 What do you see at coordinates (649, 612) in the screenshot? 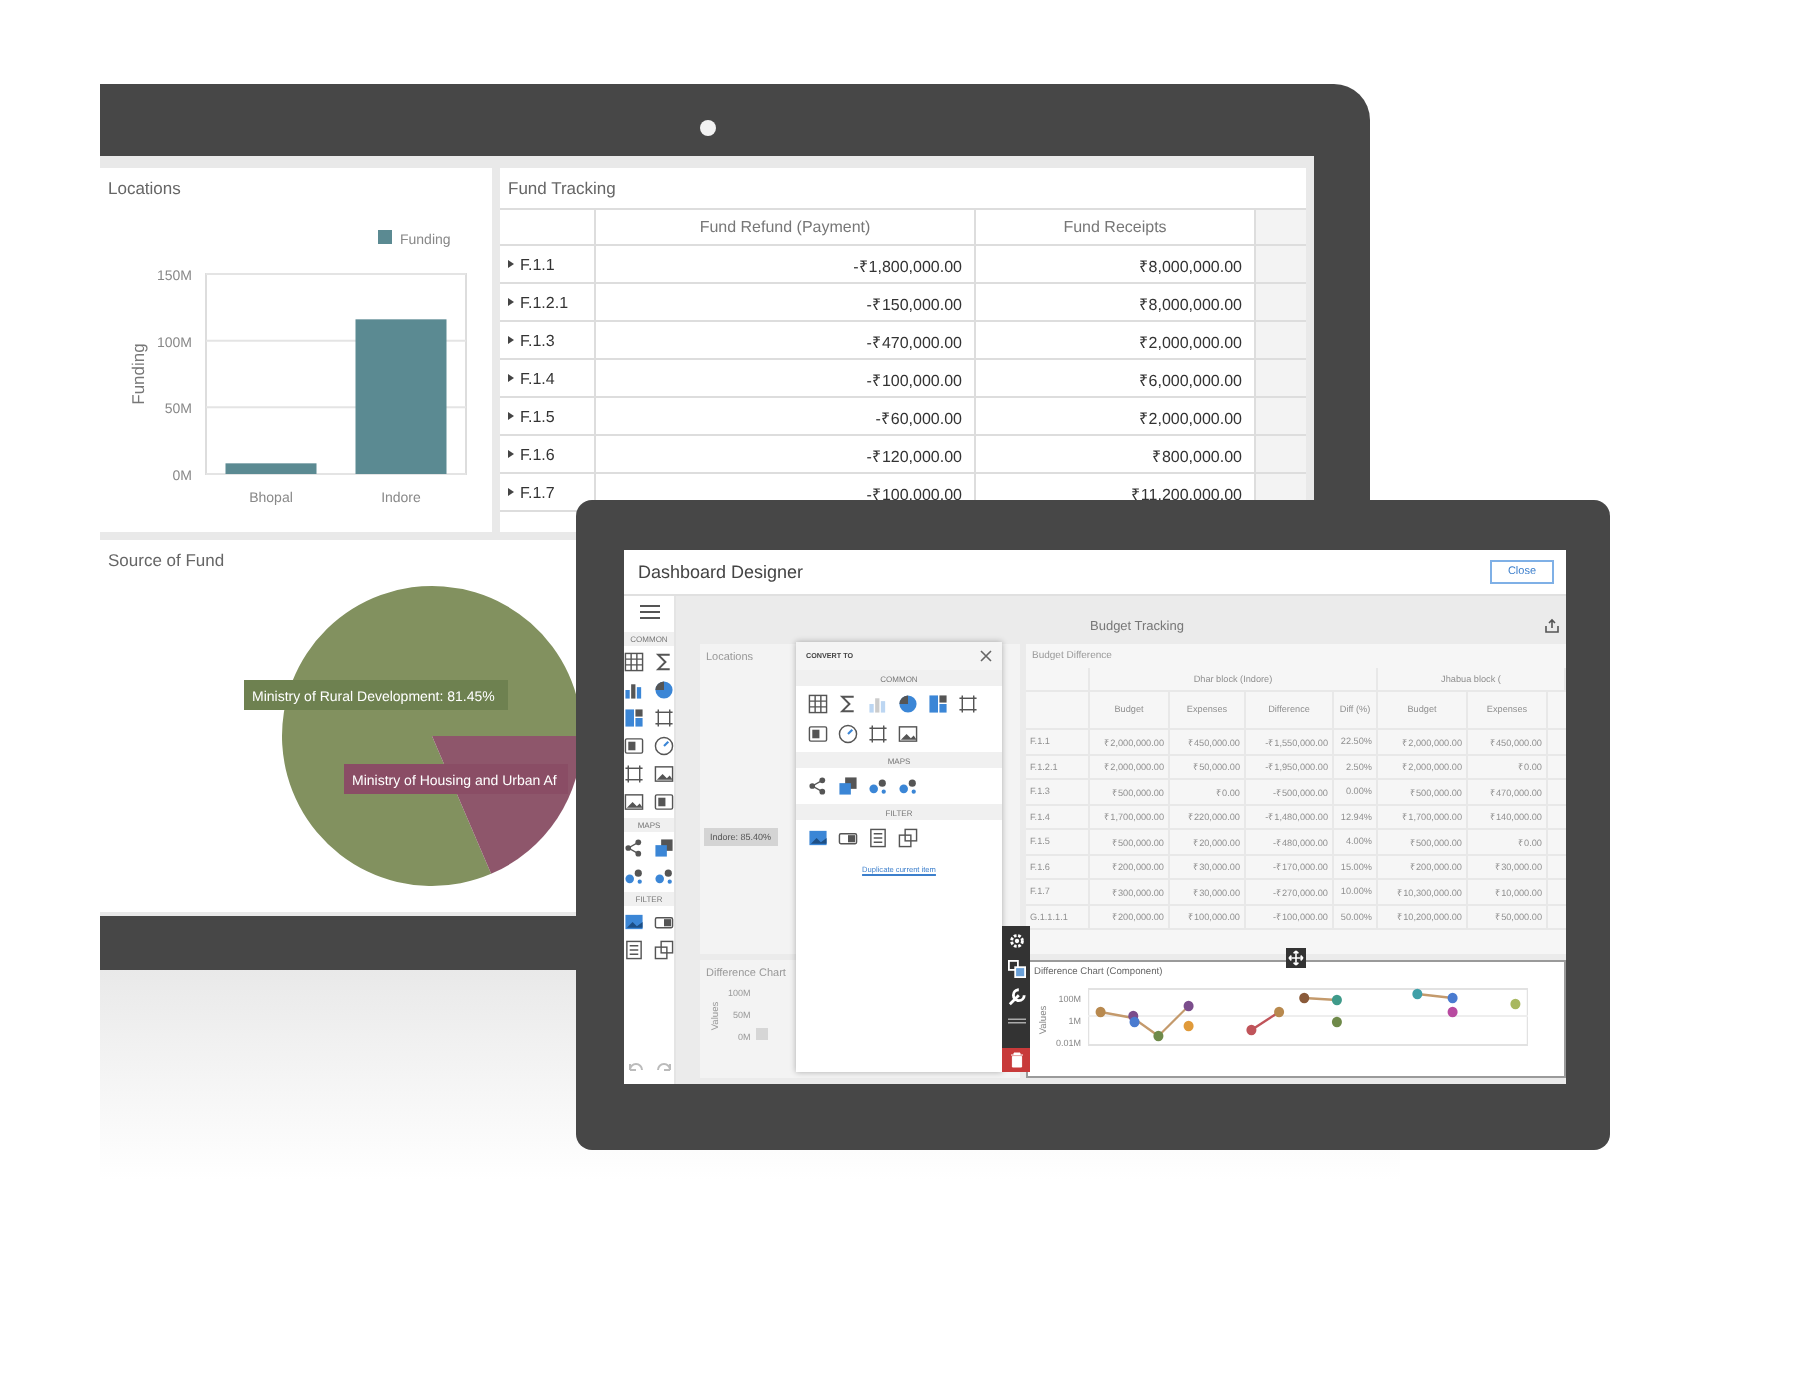
I see `menu-icon` at bounding box center [649, 612].